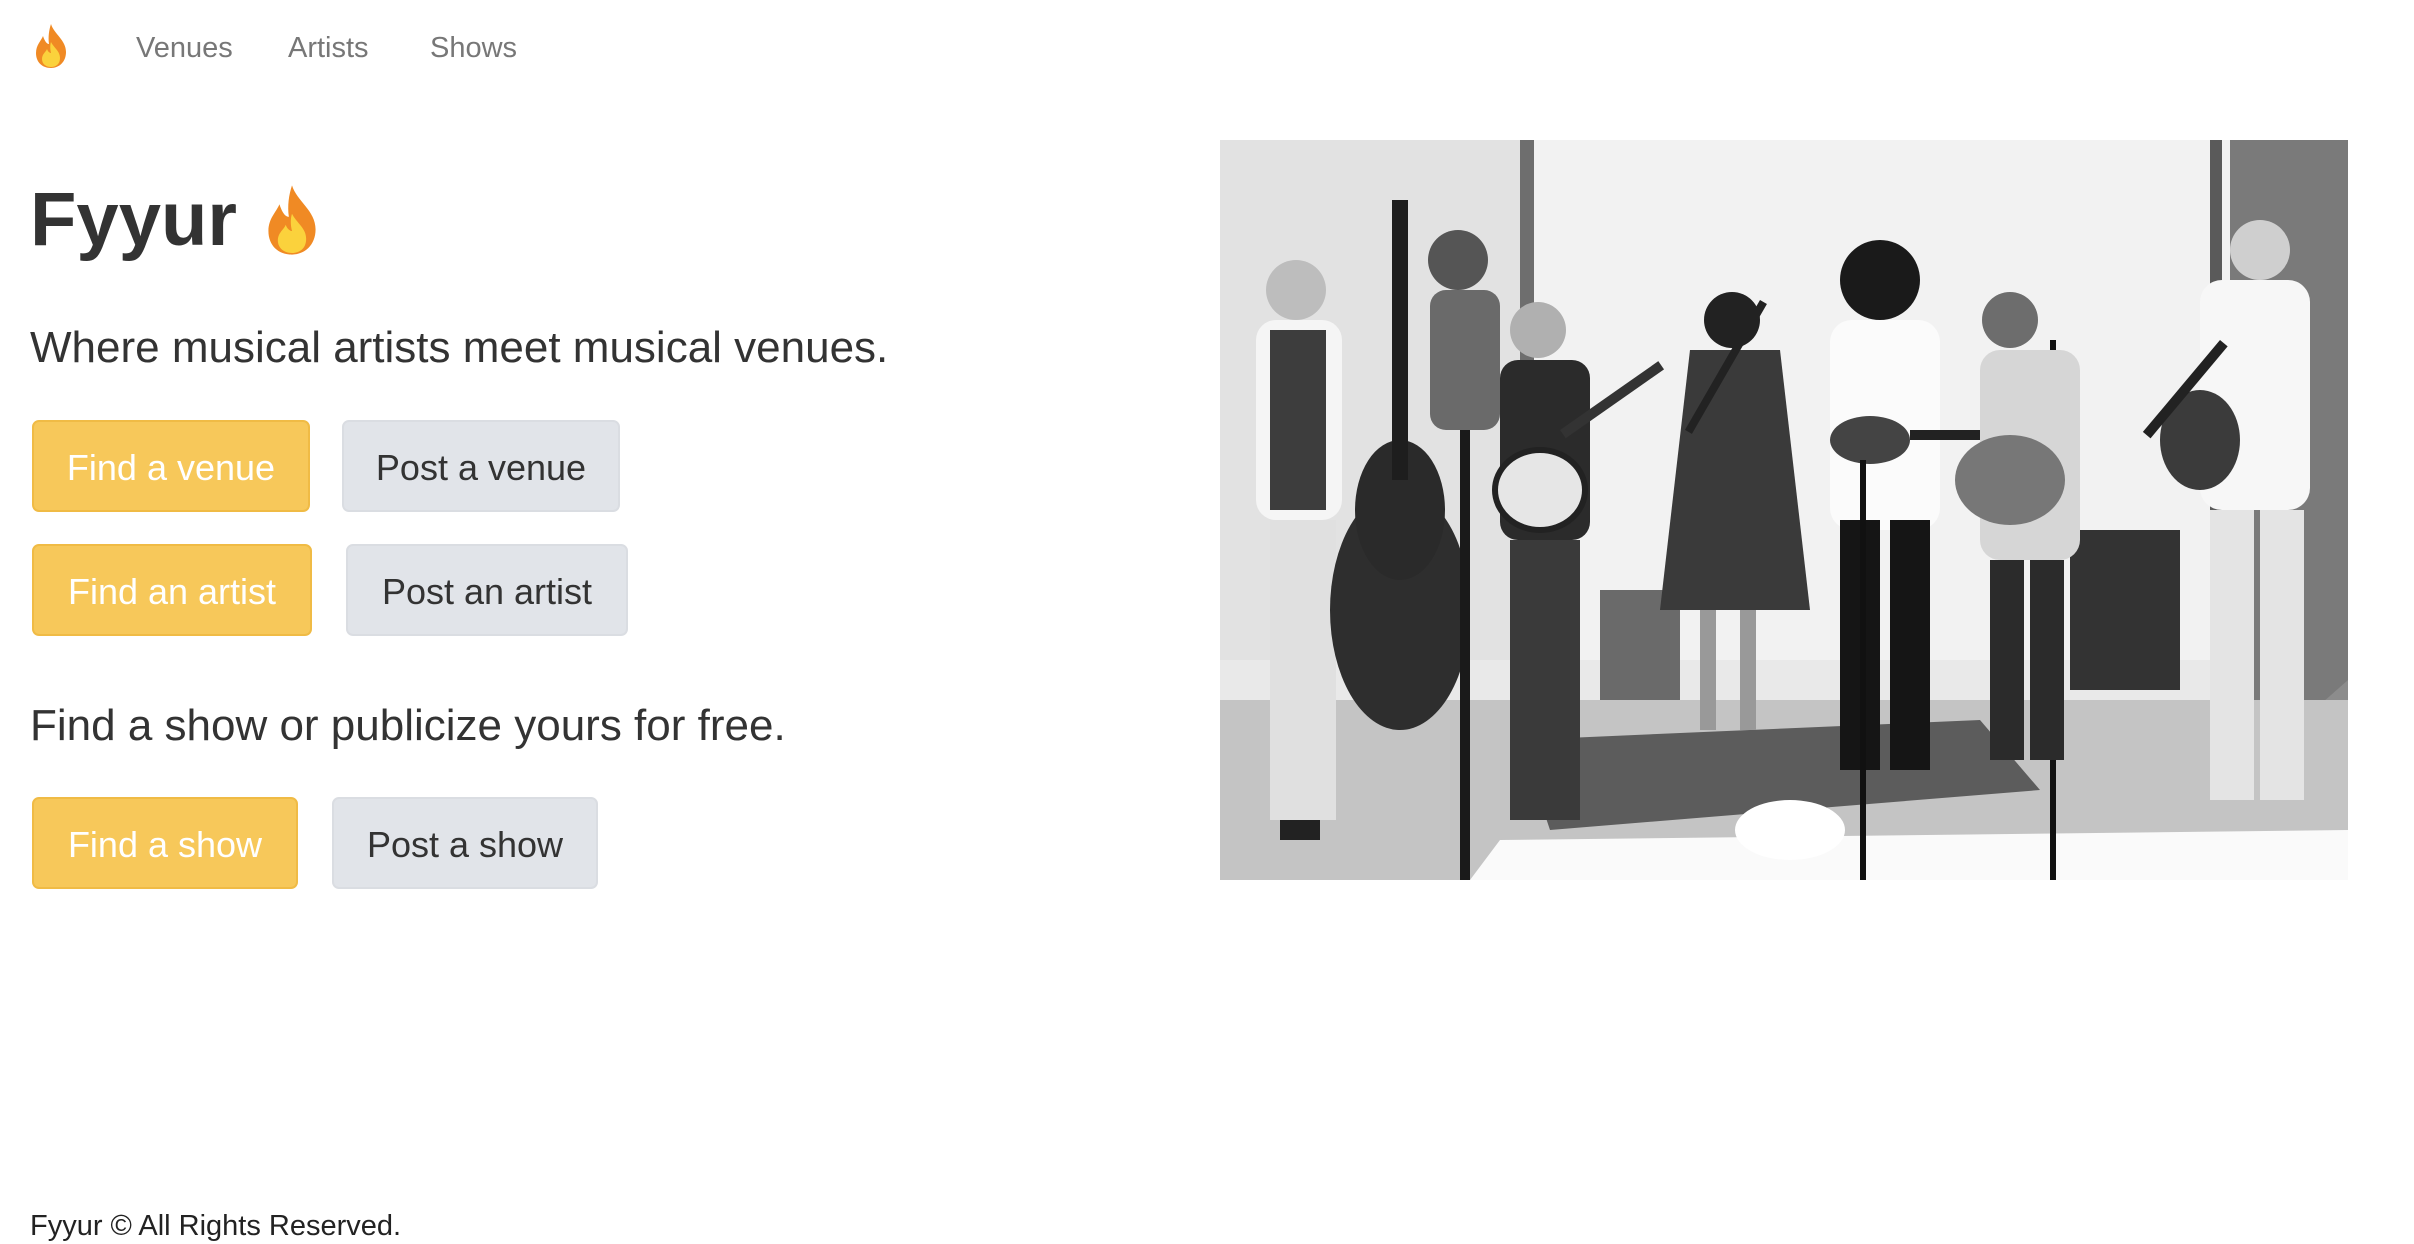 This screenshot has height=1244, width=2414. Describe the element at coordinates (1207, 49) in the screenshot. I see `navbar: Venues Artists Shows` at that location.